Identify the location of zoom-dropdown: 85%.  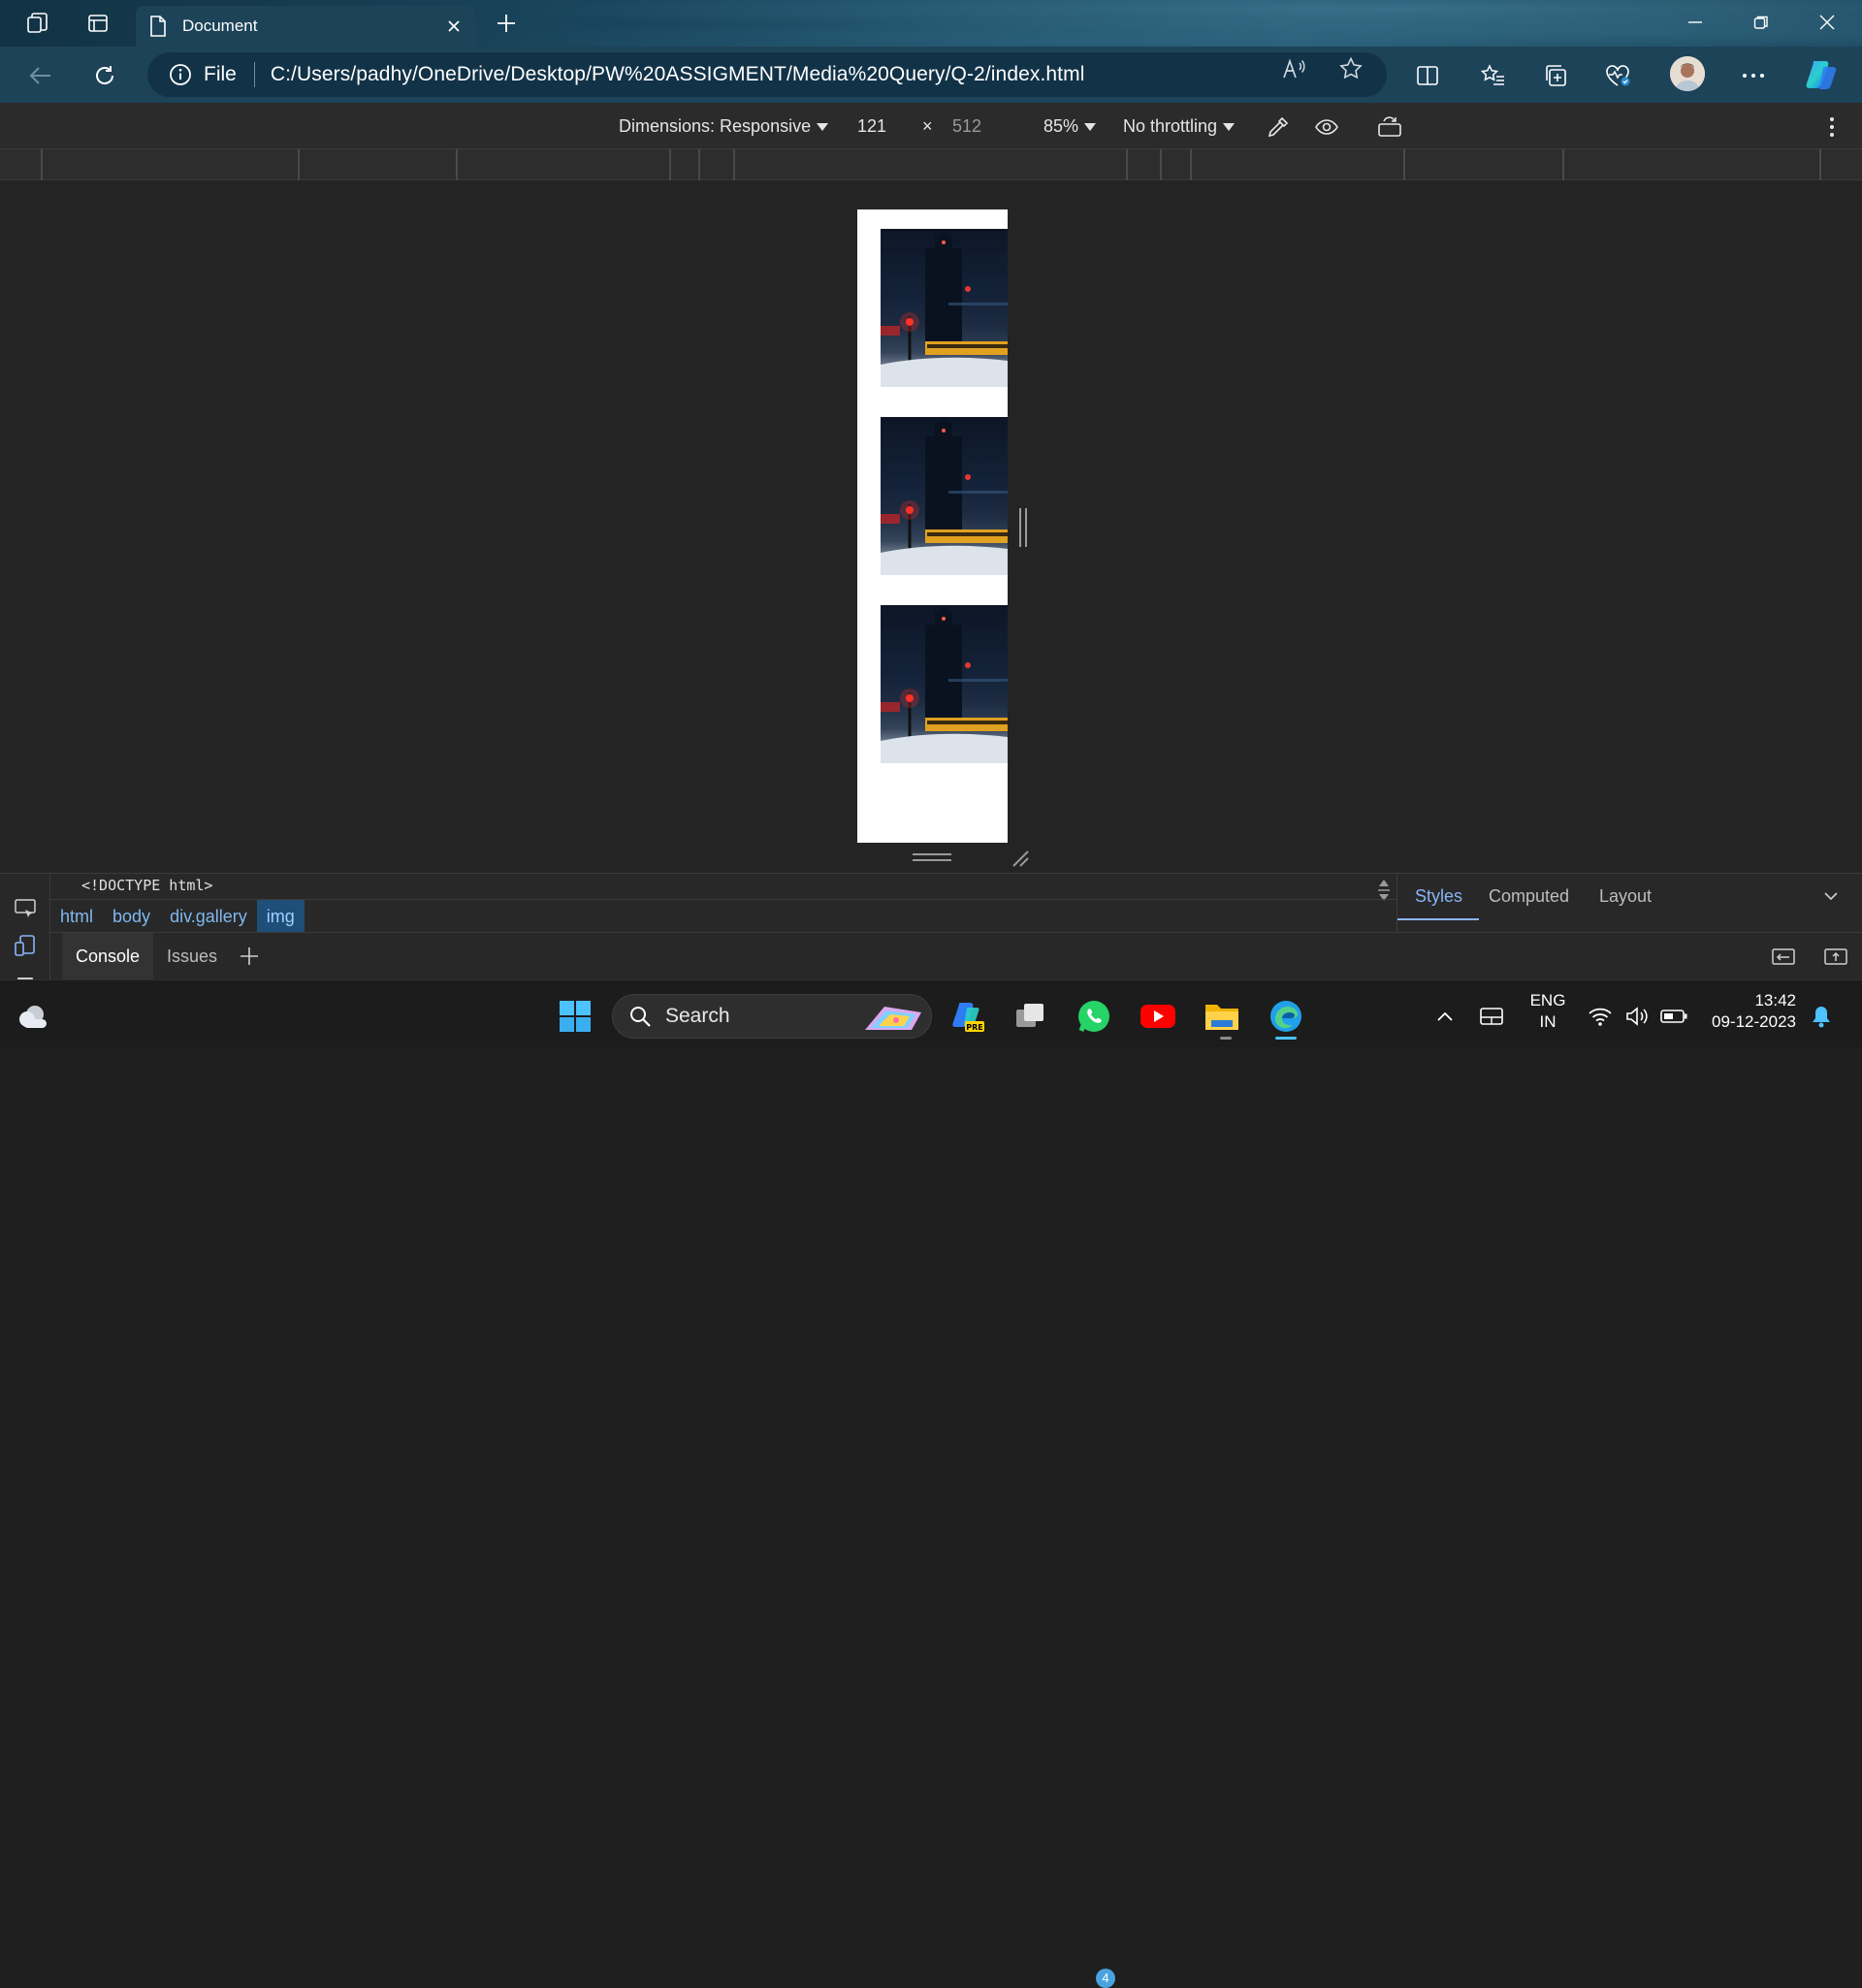
(1070, 126).